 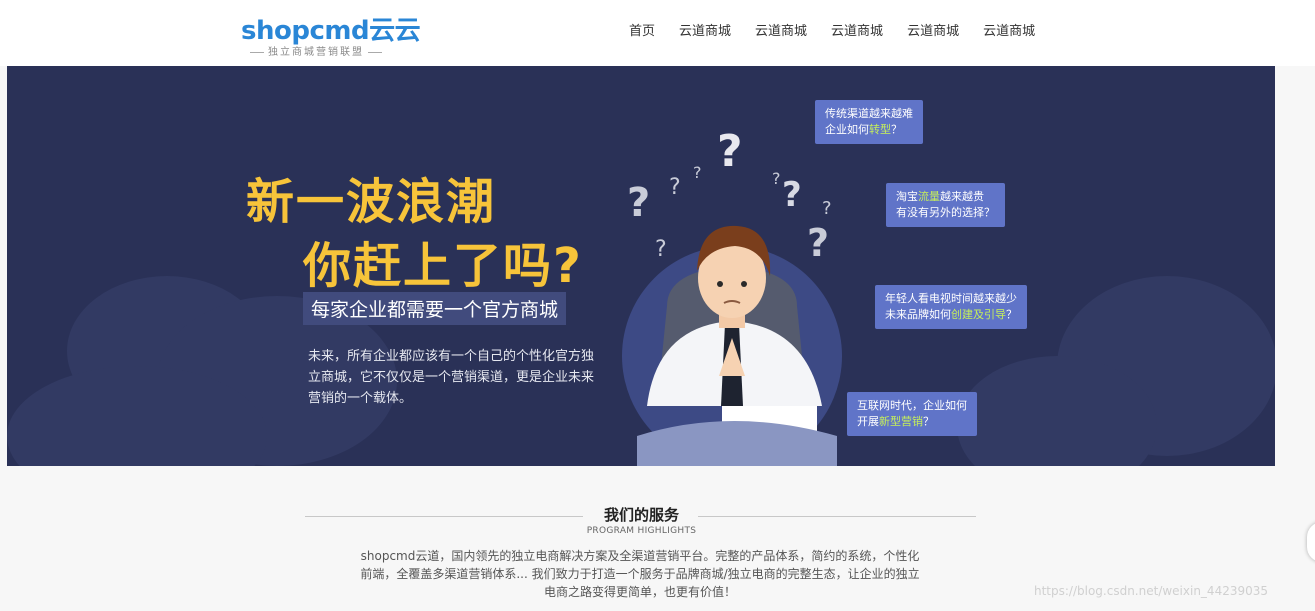 I want to click on confused-businessman-illustration: ? ? ? ? ? ? ? ? ?, so click(x=737, y=286).